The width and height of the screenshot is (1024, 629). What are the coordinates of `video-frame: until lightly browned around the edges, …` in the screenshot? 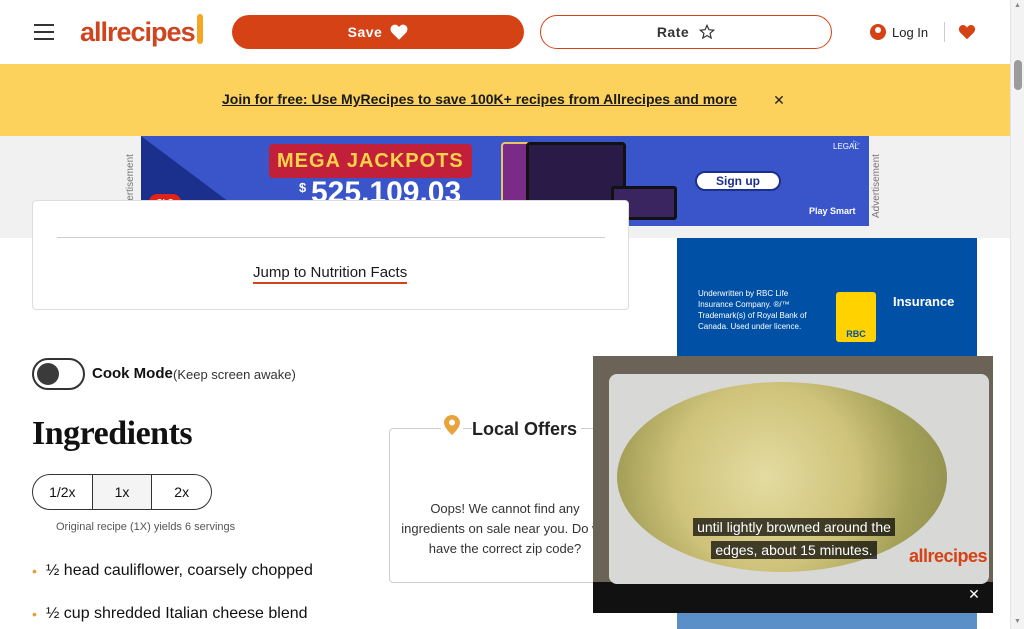 It's located at (793, 470).